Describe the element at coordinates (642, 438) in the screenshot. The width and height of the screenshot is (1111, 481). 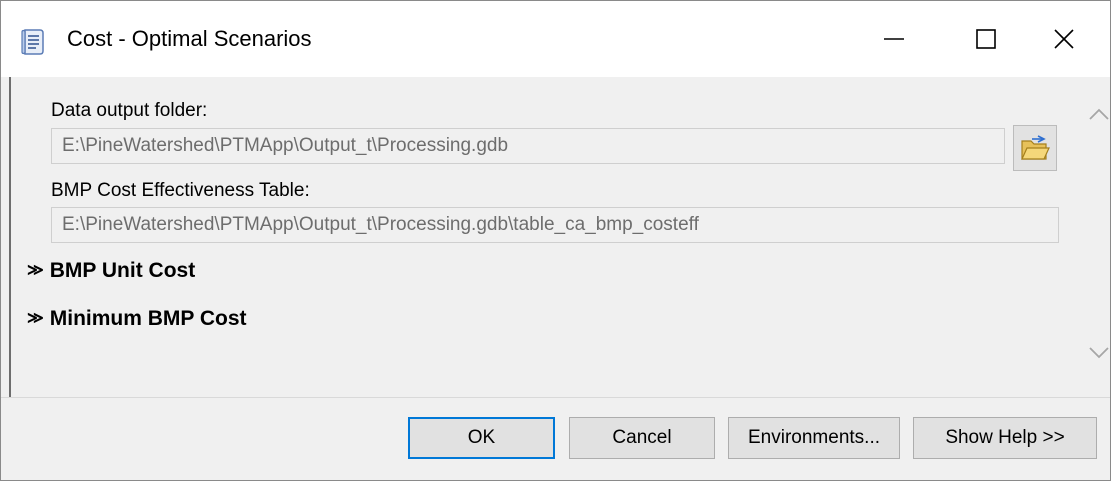
I see `cancel-button: Cancel` at that location.